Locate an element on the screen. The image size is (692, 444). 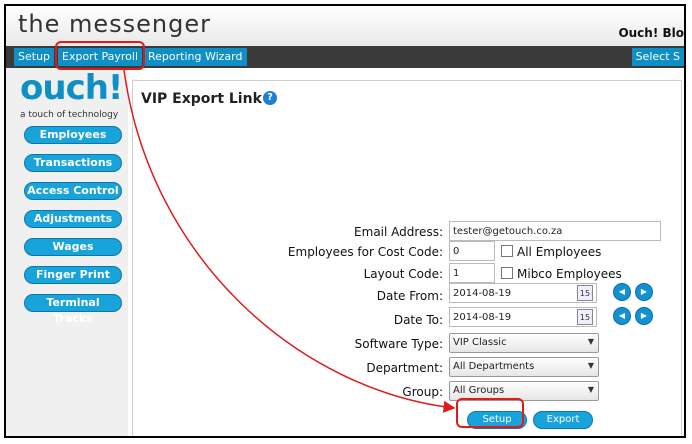
sidebar-item-access-control: Access Control is located at coordinates (73, 191).